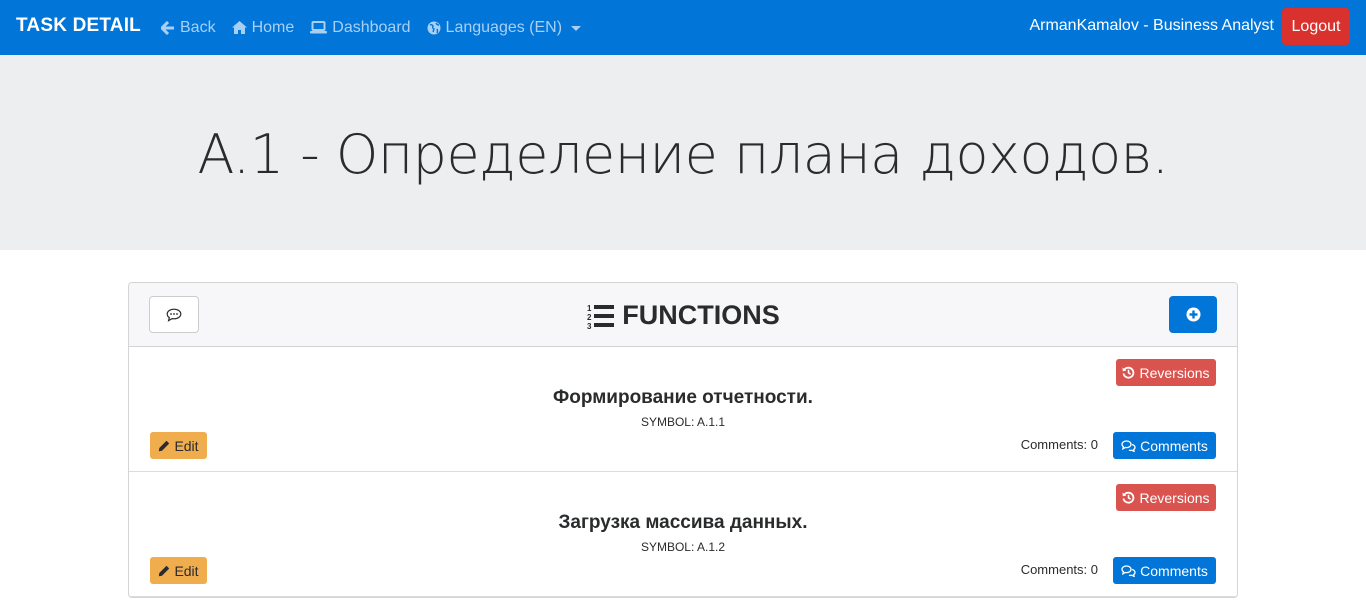 The height and width of the screenshot is (606, 1366). What do you see at coordinates (589, 308) in the screenshot?
I see `svg-text: 1` at bounding box center [589, 308].